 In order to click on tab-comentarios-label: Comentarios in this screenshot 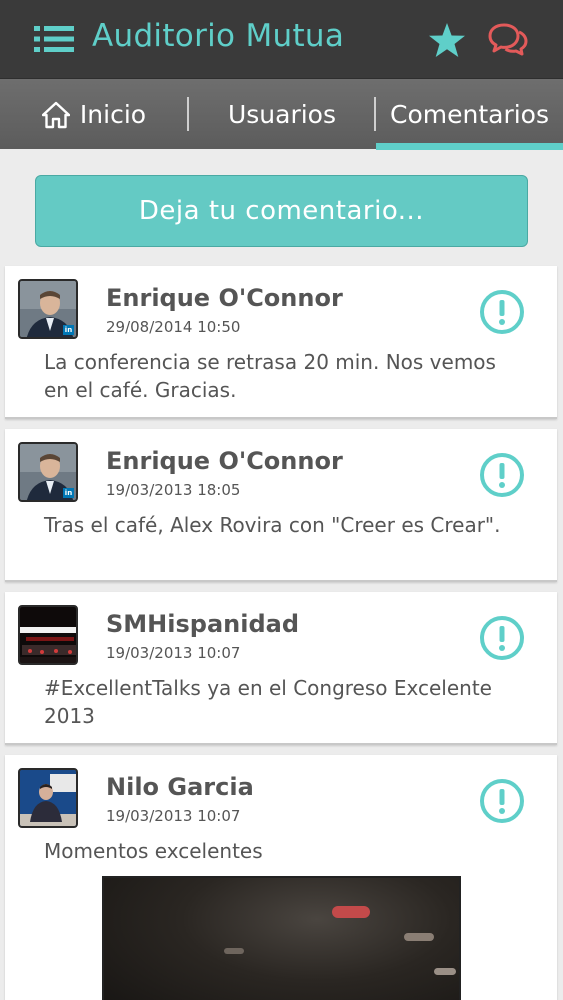, I will do `click(469, 114)`.